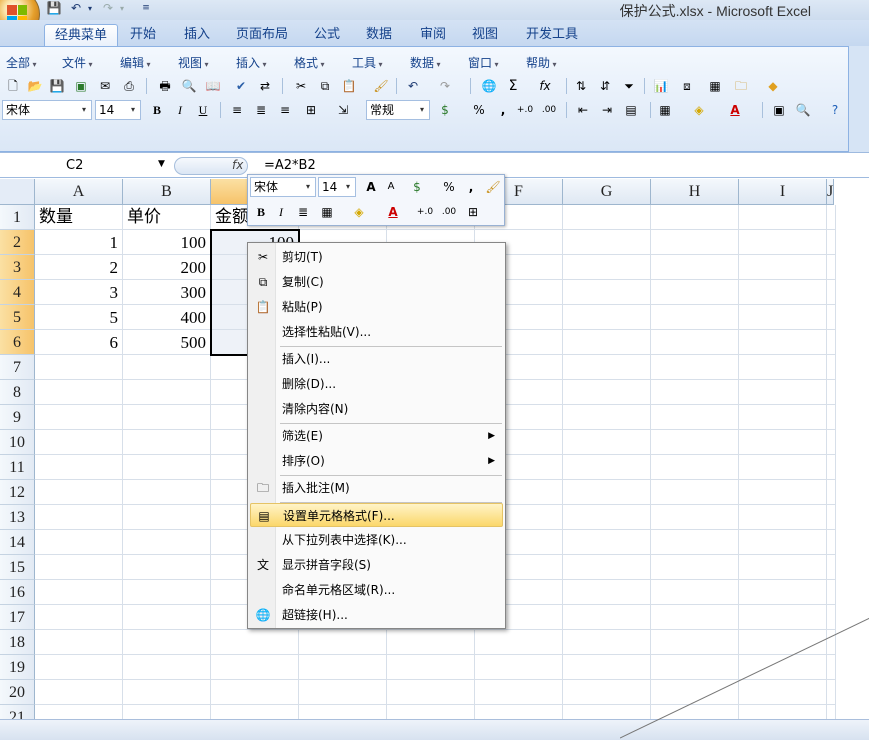  Describe the element at coordinates (105, 86) in the screenshot. I see `email-icon: ✉` at that location.